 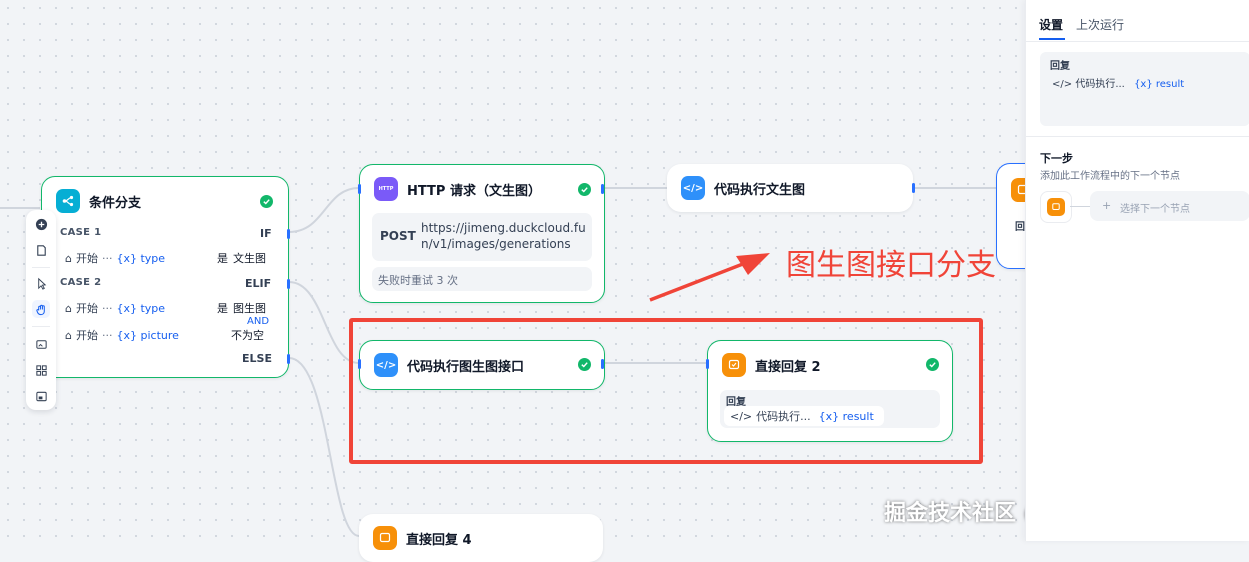 I want to click on condition-variable-chip: ⌂ 开始 ··· {x} picture, so click(x=141, y=335).